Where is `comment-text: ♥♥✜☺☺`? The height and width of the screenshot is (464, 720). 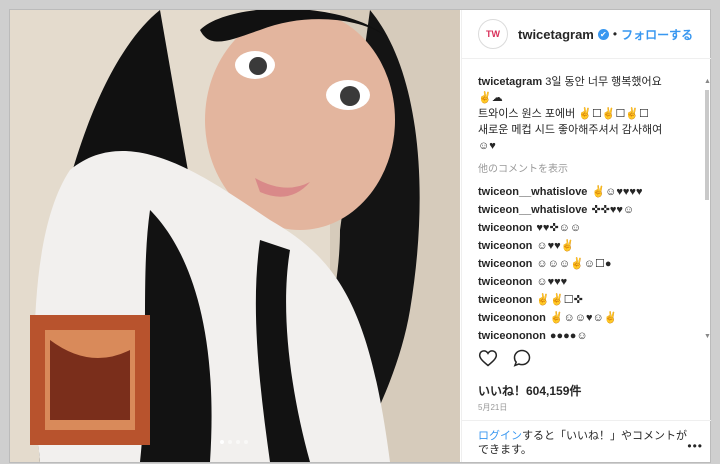 comment-text: ♥♥✜☺☺ is located at coordinates (559, 228).